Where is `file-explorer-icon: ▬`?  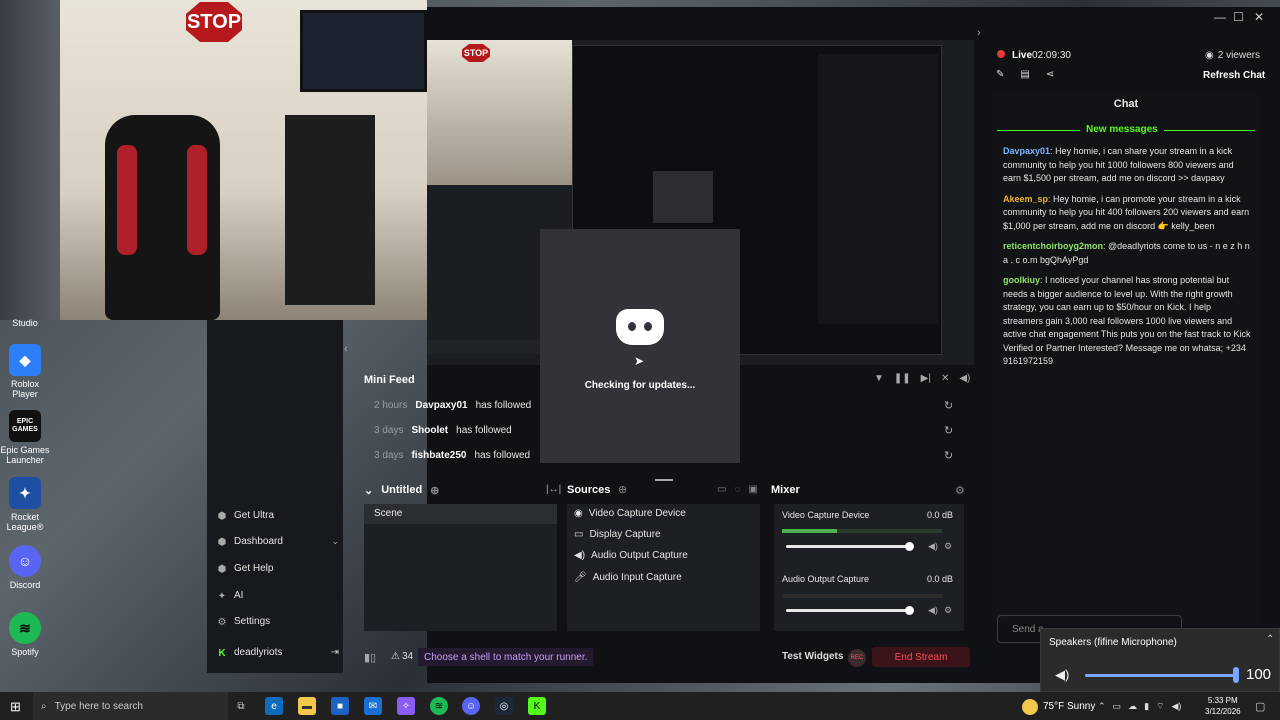
file-explorer-icon: ▬ is located at coordinates (307, 706).